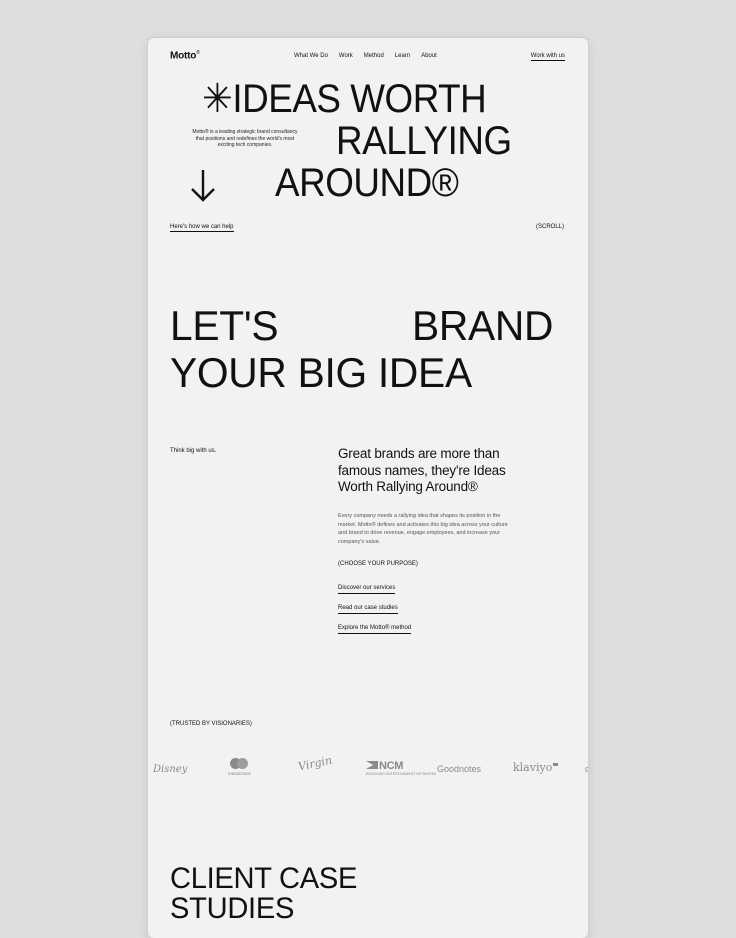  What do you see at coordinates (556, 764) in the screenshot?
I see `klaviyo-flag-icon` at bounding box center [556, 764].